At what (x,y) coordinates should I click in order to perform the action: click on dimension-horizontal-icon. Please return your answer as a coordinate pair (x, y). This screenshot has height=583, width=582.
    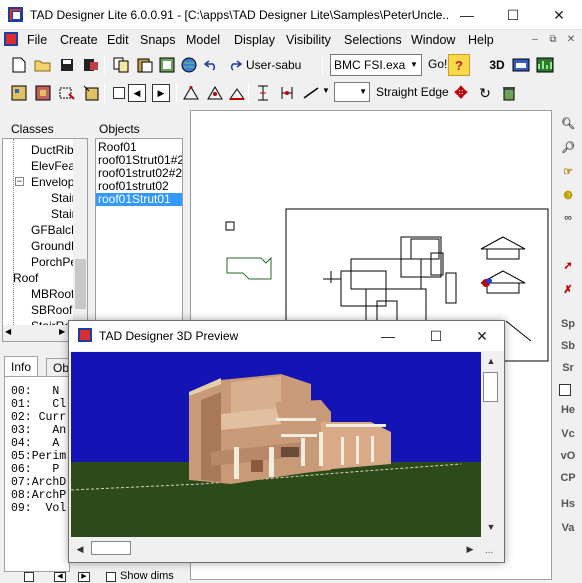
    Looking at the image, I should click on (287, 93).